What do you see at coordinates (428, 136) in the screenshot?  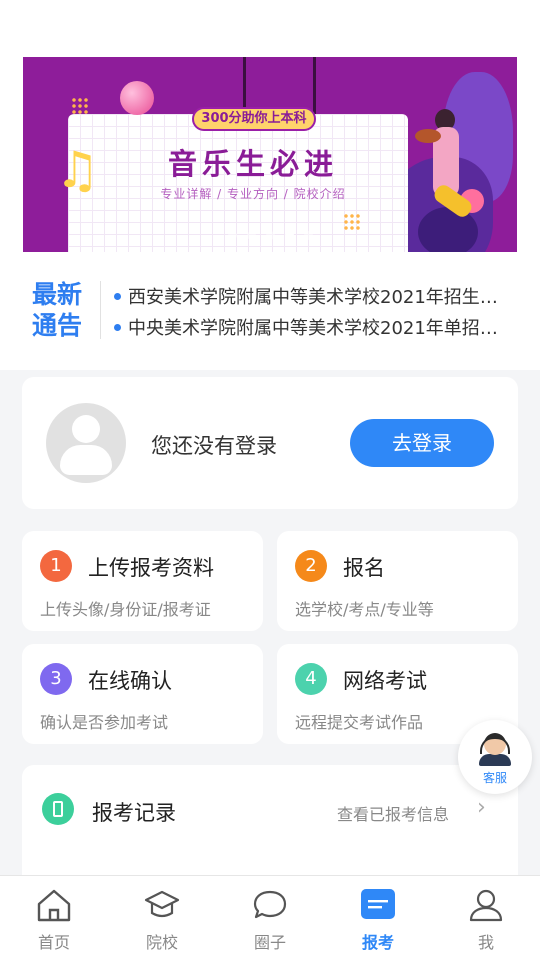 I see `violin-icon` at bounding box center [428, 136].